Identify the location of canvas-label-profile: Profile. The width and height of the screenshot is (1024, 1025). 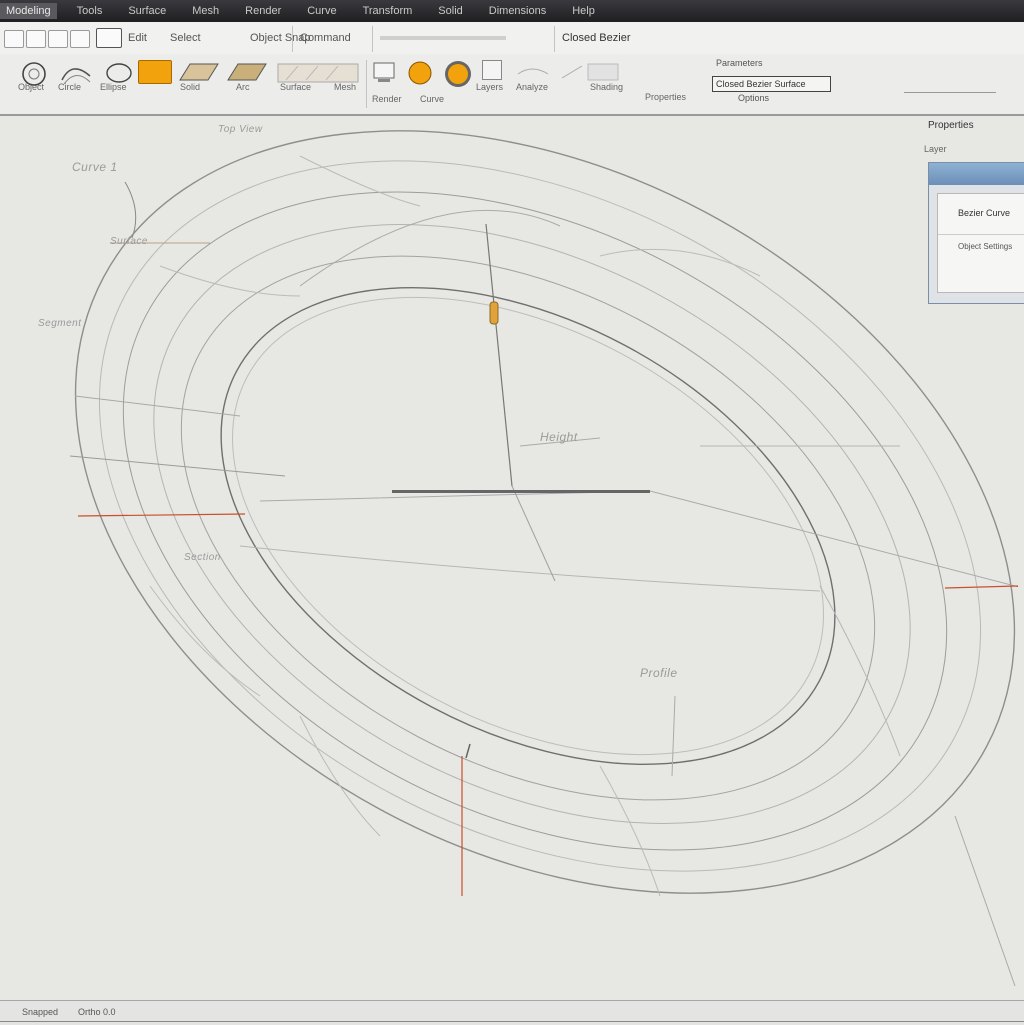
(659, 673).